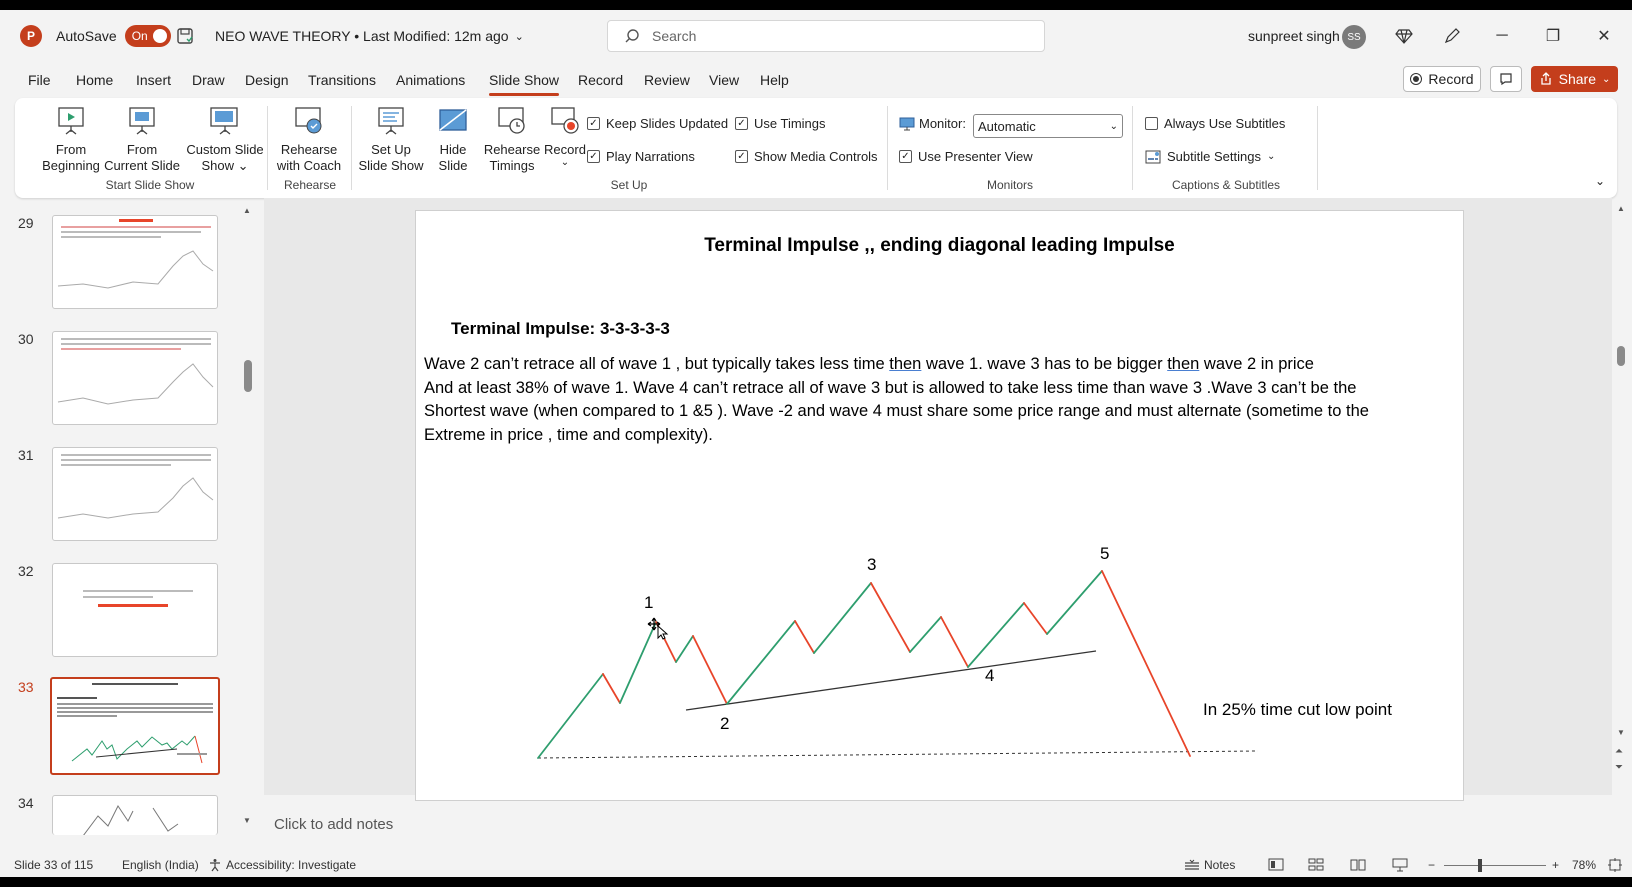 This screenshot has height=887, width=1632. I want to click on presenter-view-icon, so click(1400, 865).